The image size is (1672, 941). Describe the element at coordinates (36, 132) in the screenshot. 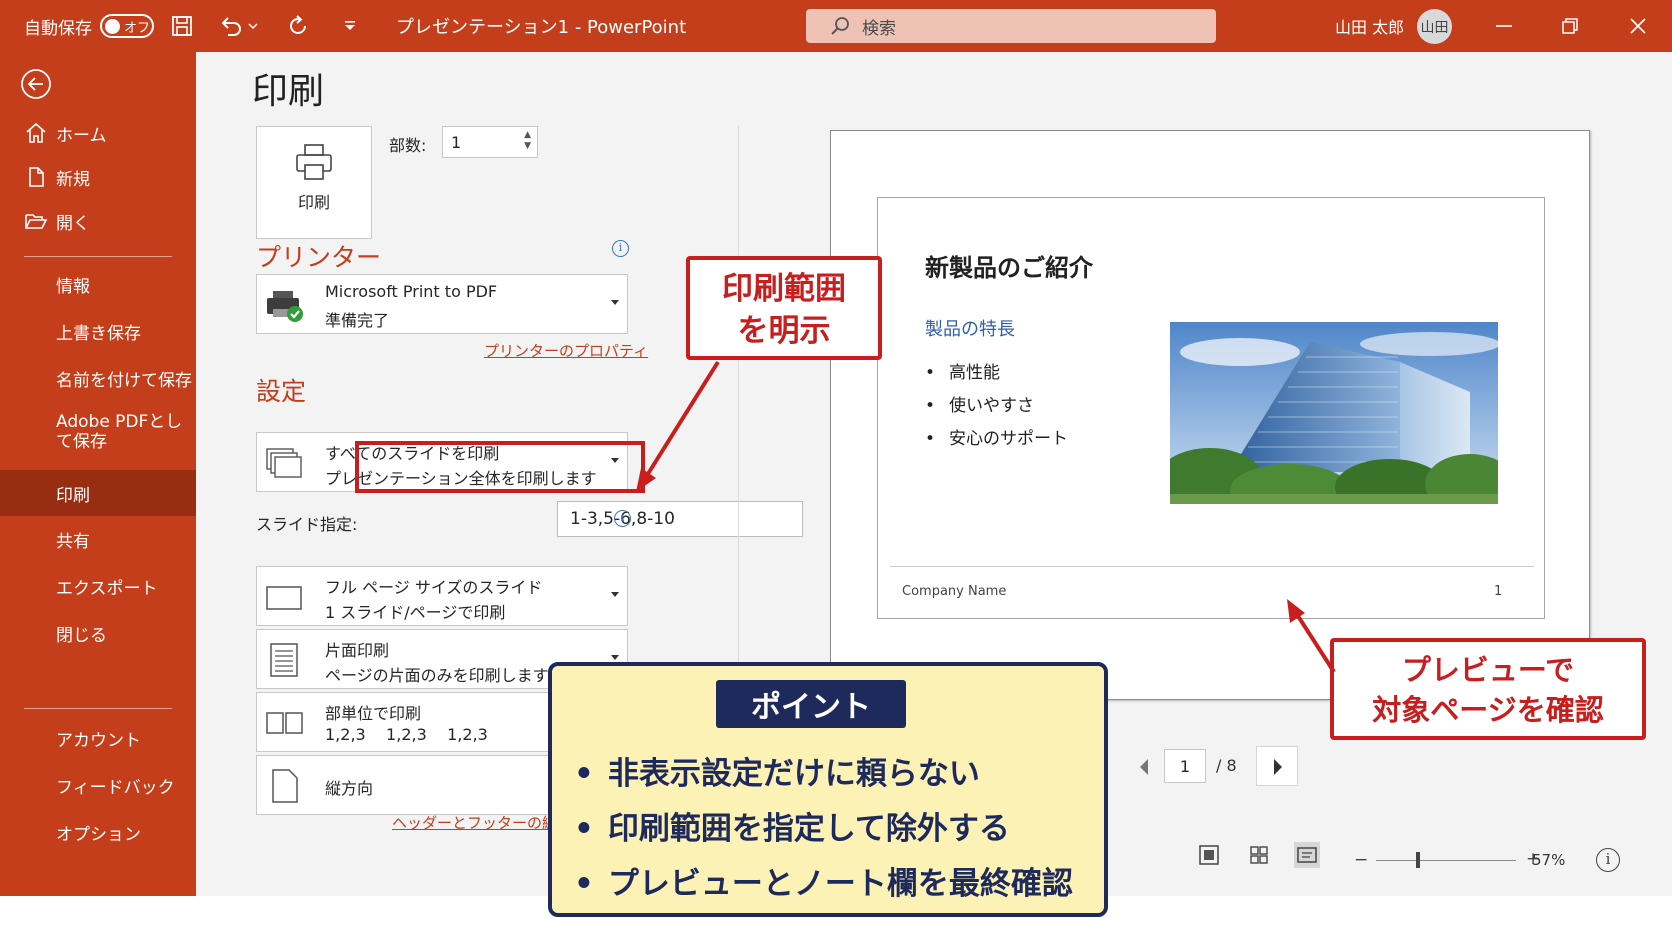

I see `home-icon` at that location.